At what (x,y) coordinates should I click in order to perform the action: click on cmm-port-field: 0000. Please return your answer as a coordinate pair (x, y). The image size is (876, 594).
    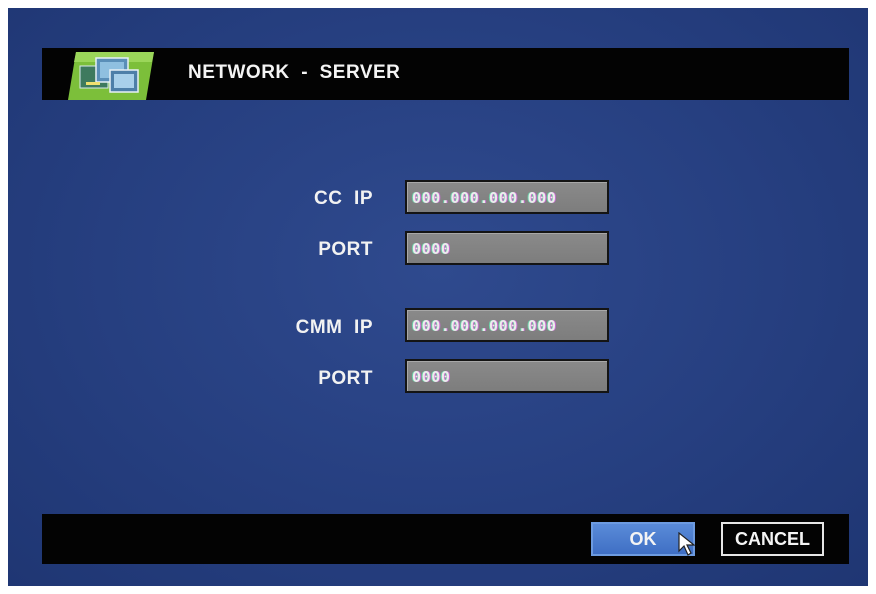
    Looking at the image, I should click on (507, 376).